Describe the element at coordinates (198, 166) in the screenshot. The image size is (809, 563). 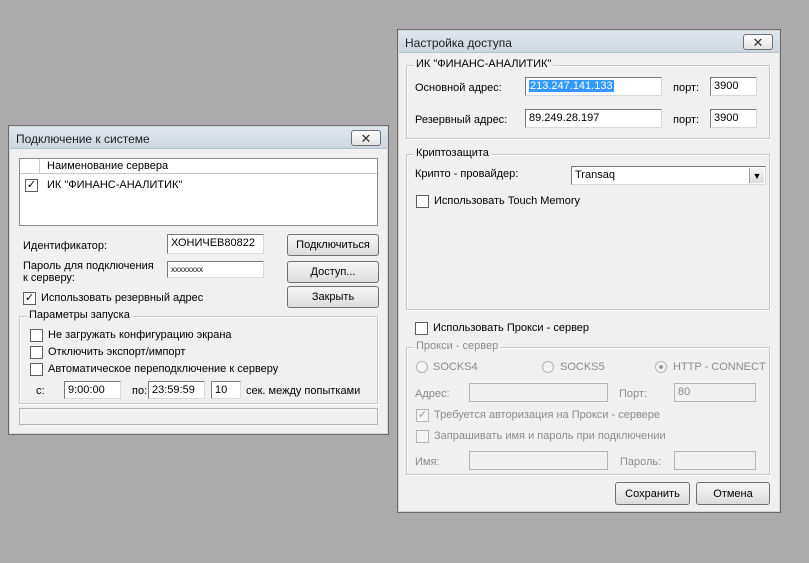
I see `server-list-header: Наименование сервера` at that location.